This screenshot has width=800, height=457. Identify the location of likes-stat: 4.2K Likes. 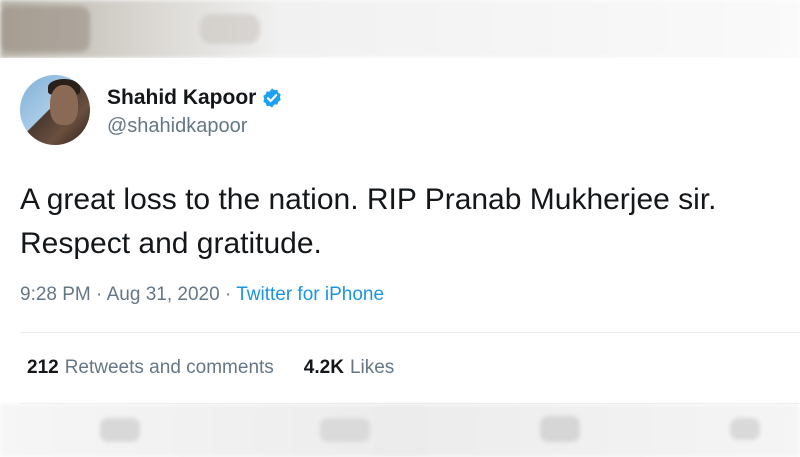
(349, 368).